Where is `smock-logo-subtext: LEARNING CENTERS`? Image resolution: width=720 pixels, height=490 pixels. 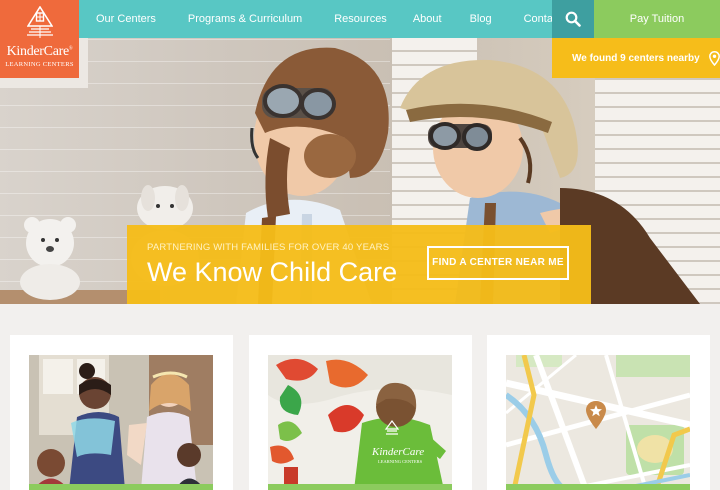
smock-logo-subtext: LEARNING CENTERS is located at coordinates (400, 461).